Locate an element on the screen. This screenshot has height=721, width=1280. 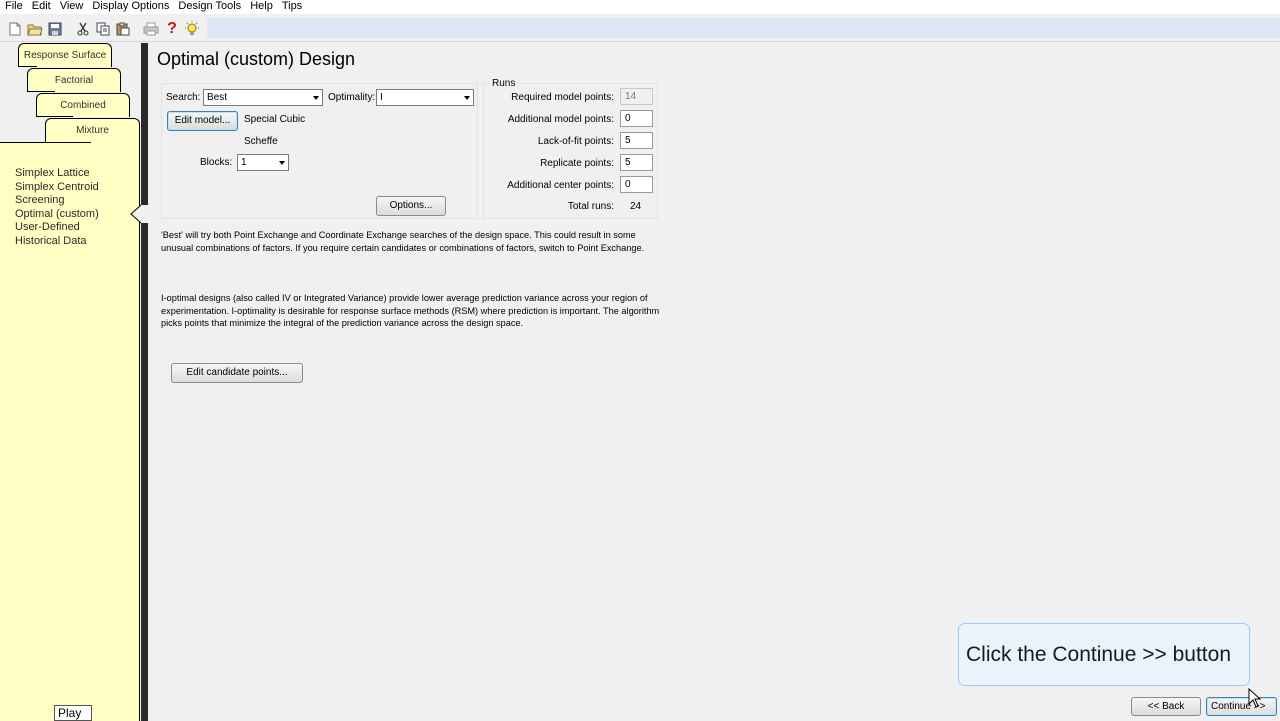
tab-mixture: Mixture is located at coordinates (92, 130).